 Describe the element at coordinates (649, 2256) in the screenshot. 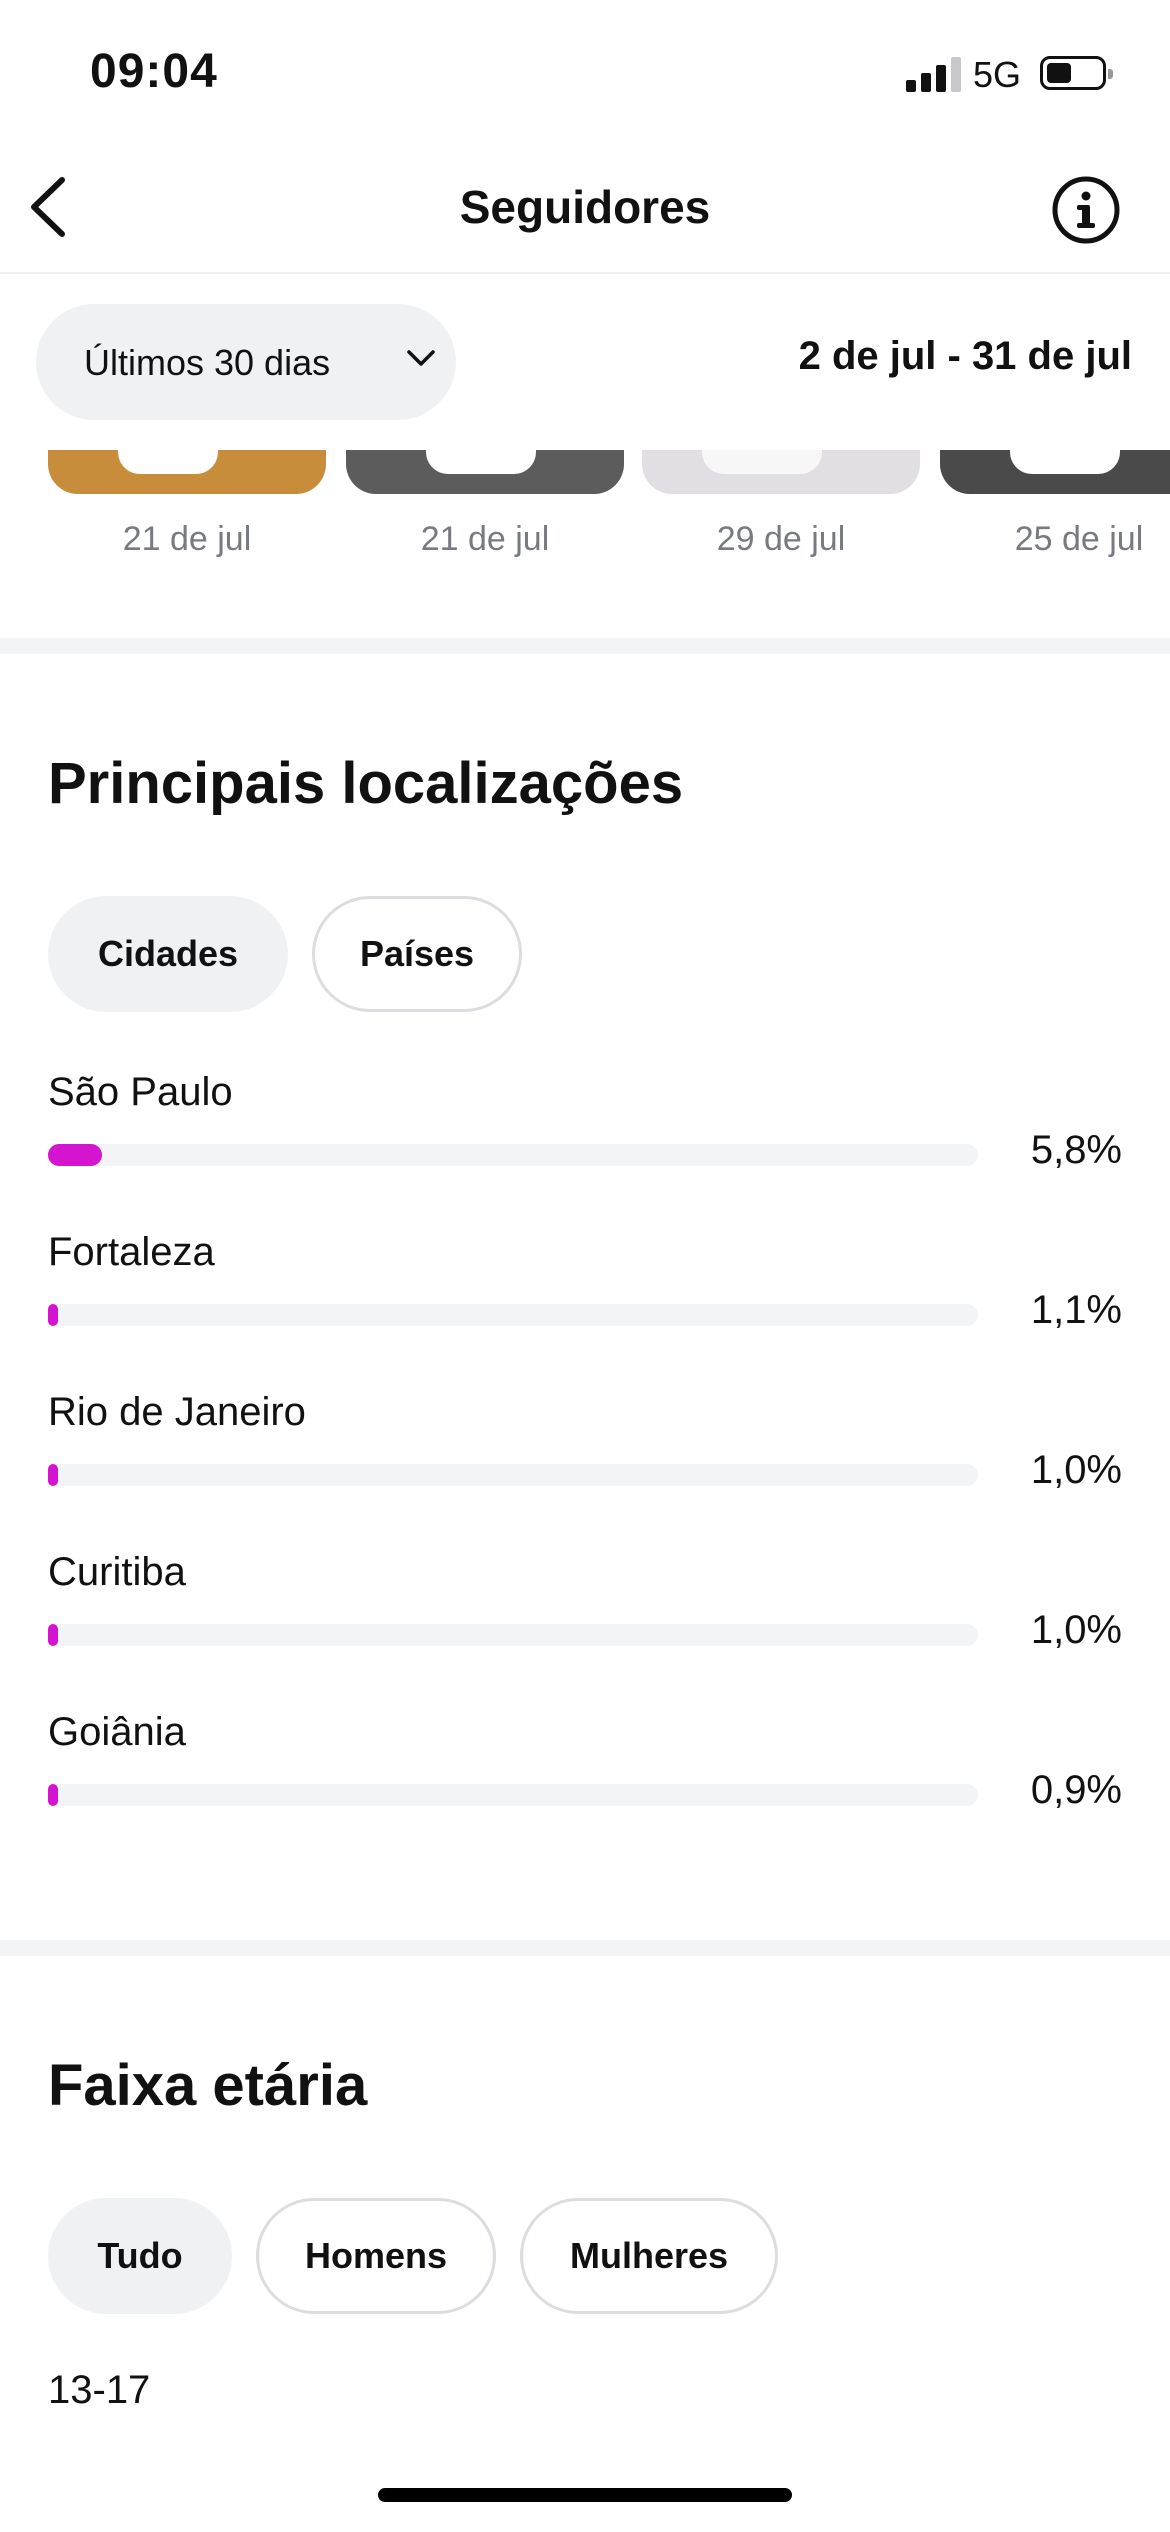

I see `tab-women: Mulheres` at that location.